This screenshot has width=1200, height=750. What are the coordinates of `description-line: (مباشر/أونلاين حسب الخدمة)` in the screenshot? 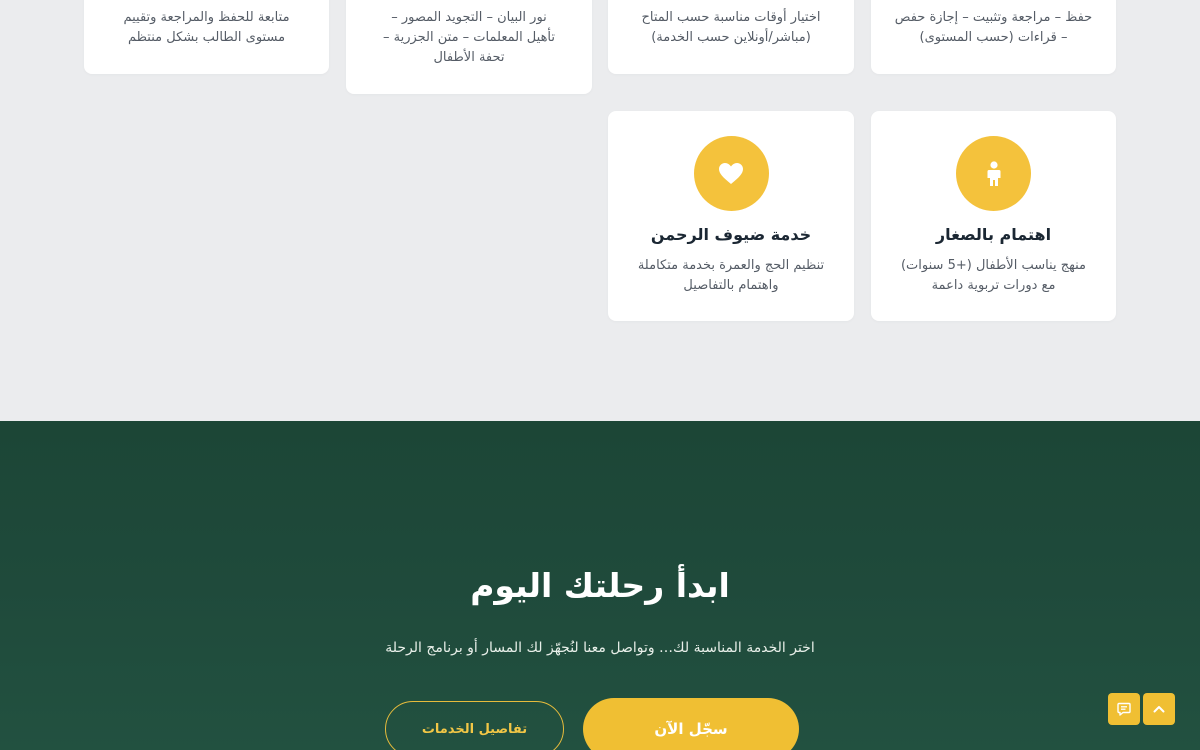 It's located at (731, 37).